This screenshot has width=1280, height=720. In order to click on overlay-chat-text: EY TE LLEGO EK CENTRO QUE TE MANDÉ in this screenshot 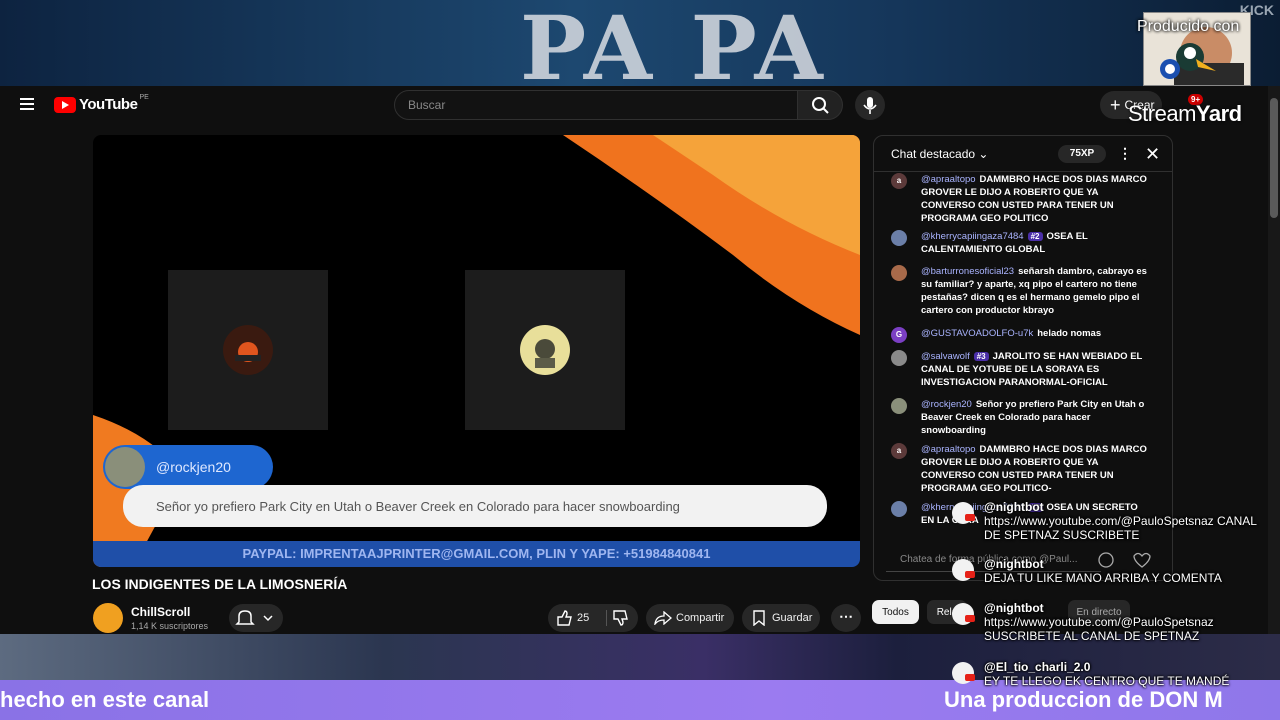, I will do `click(1107, 681)`.